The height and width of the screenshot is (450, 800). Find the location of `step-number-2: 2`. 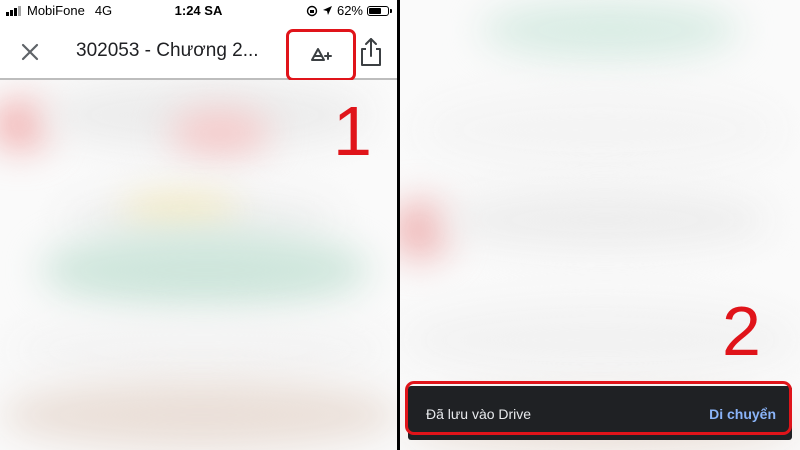

step-number-2: 2 is located at coordinates (741, 331).